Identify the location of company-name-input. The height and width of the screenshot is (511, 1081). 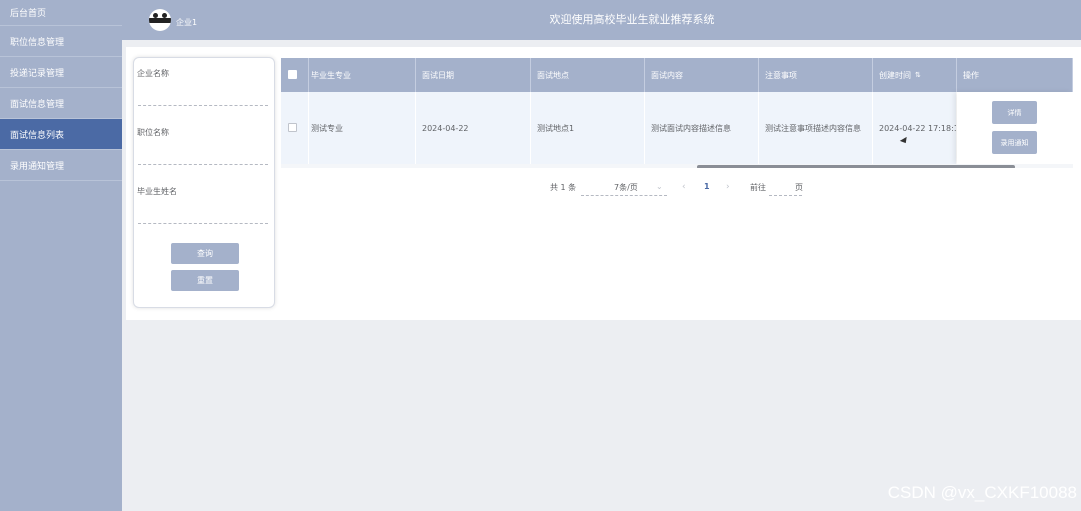
(203, 105).